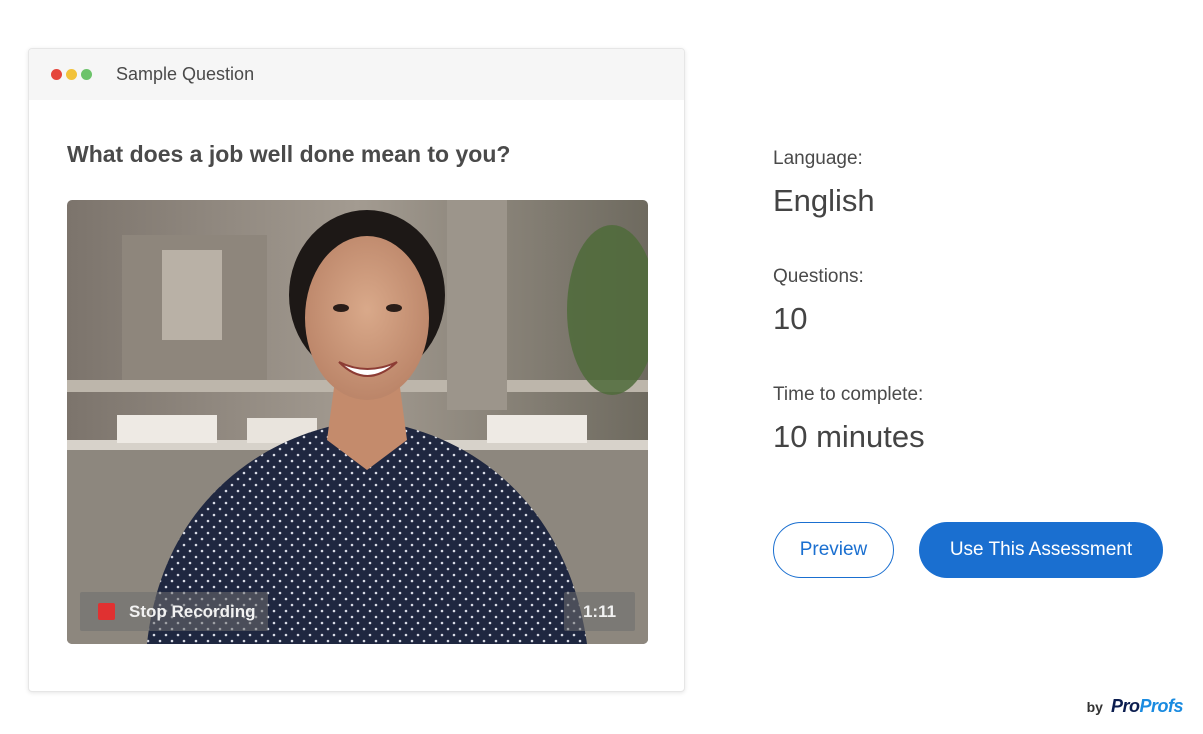 This screenshot has width=1203, height=734. I want to click on window-dots, so click(71, 74).